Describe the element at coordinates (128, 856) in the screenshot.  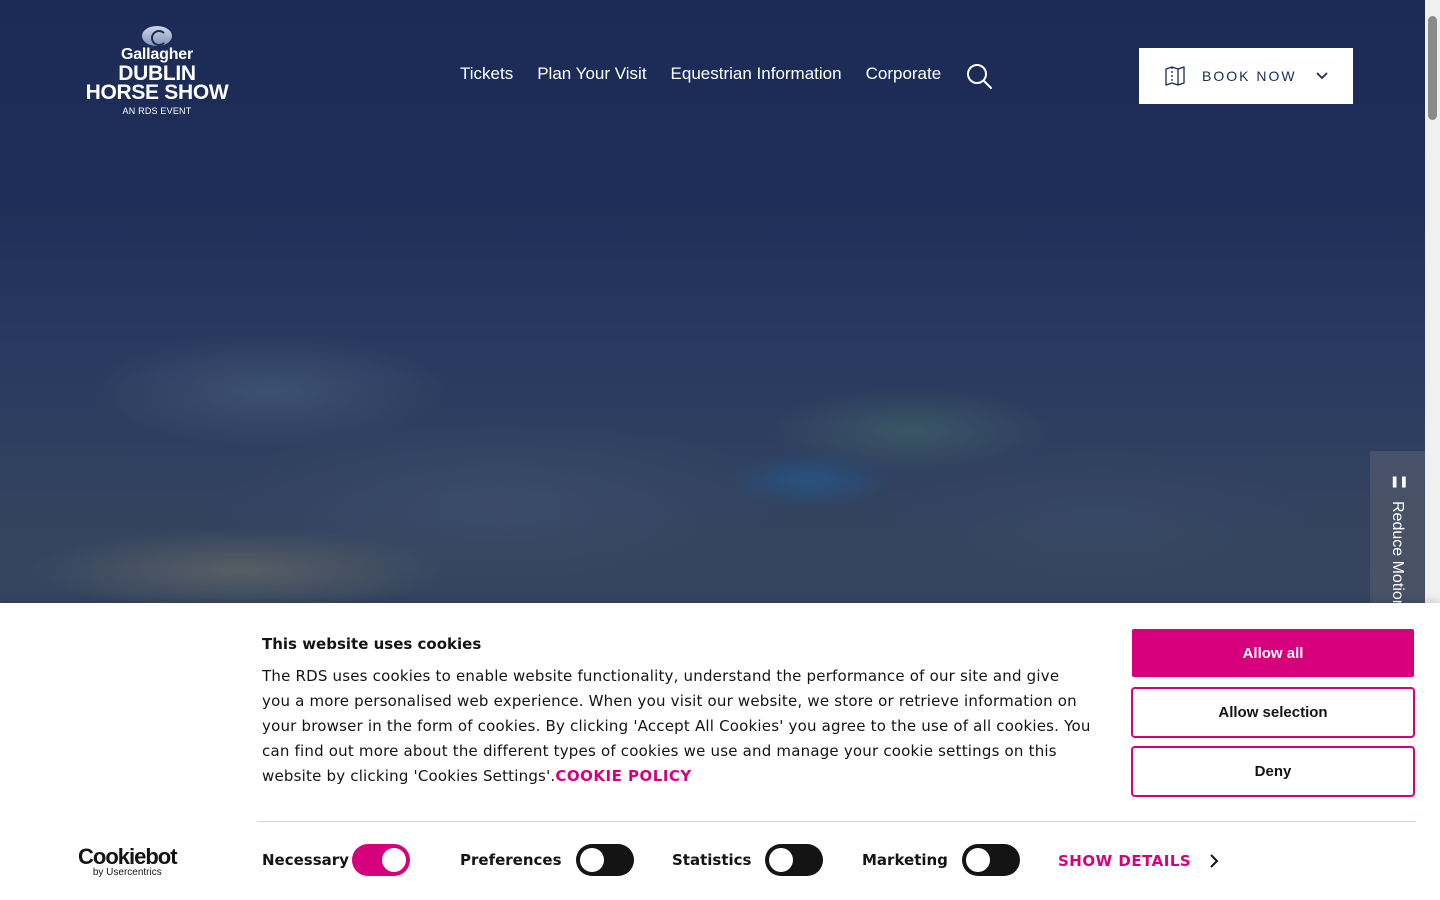
I see `cookiebot-name: Cookiebot` at that location.